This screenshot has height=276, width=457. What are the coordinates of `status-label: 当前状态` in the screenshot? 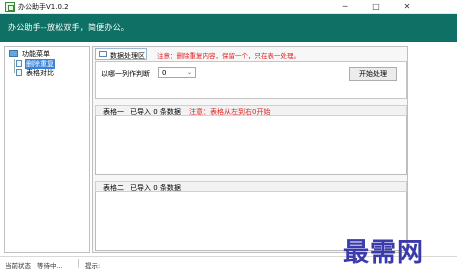 It's located at (18, 266).